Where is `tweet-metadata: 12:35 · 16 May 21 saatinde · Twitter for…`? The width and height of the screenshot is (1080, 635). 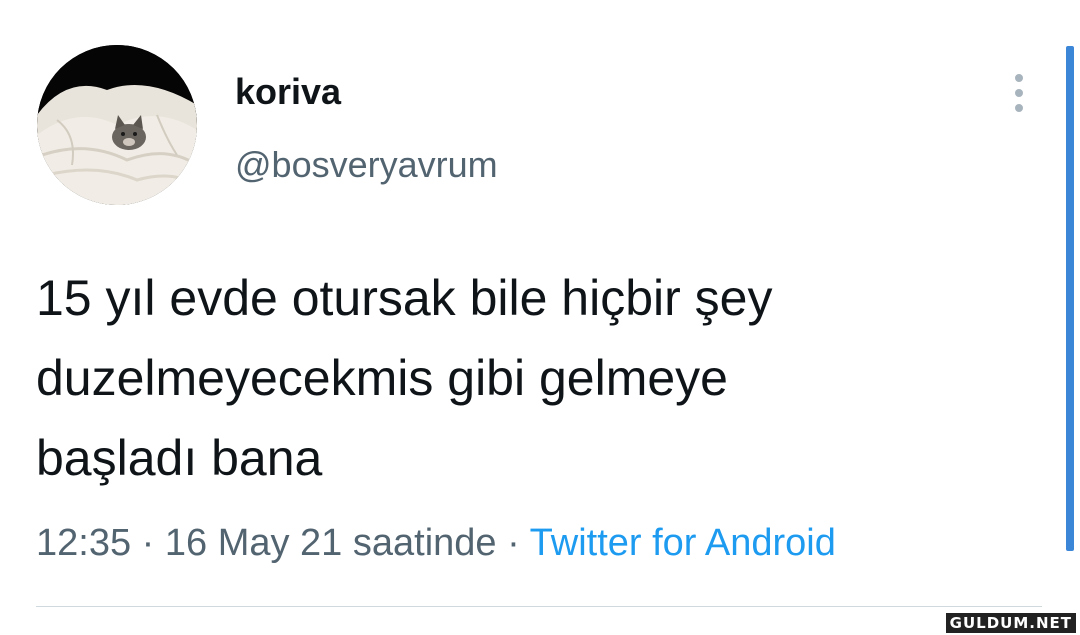 tweet-metadata: 12:35 · 16 May 21 saatinde · Twitter for… is located at coordinates (436, 543).